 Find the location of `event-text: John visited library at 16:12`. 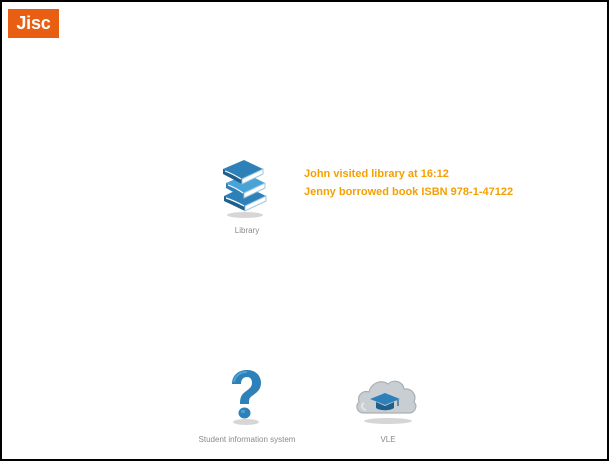

event-text: John visited library at 16:12 is located at coordinates (376, 174).